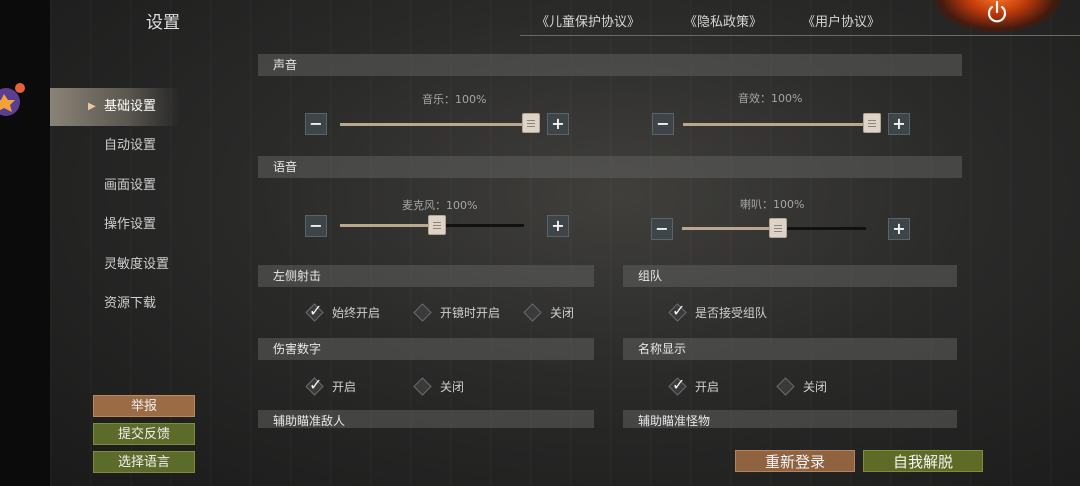 This screenshot has height=486, width=1080. I want to click on nav-item-label: 操作设置, so click(130, 224).